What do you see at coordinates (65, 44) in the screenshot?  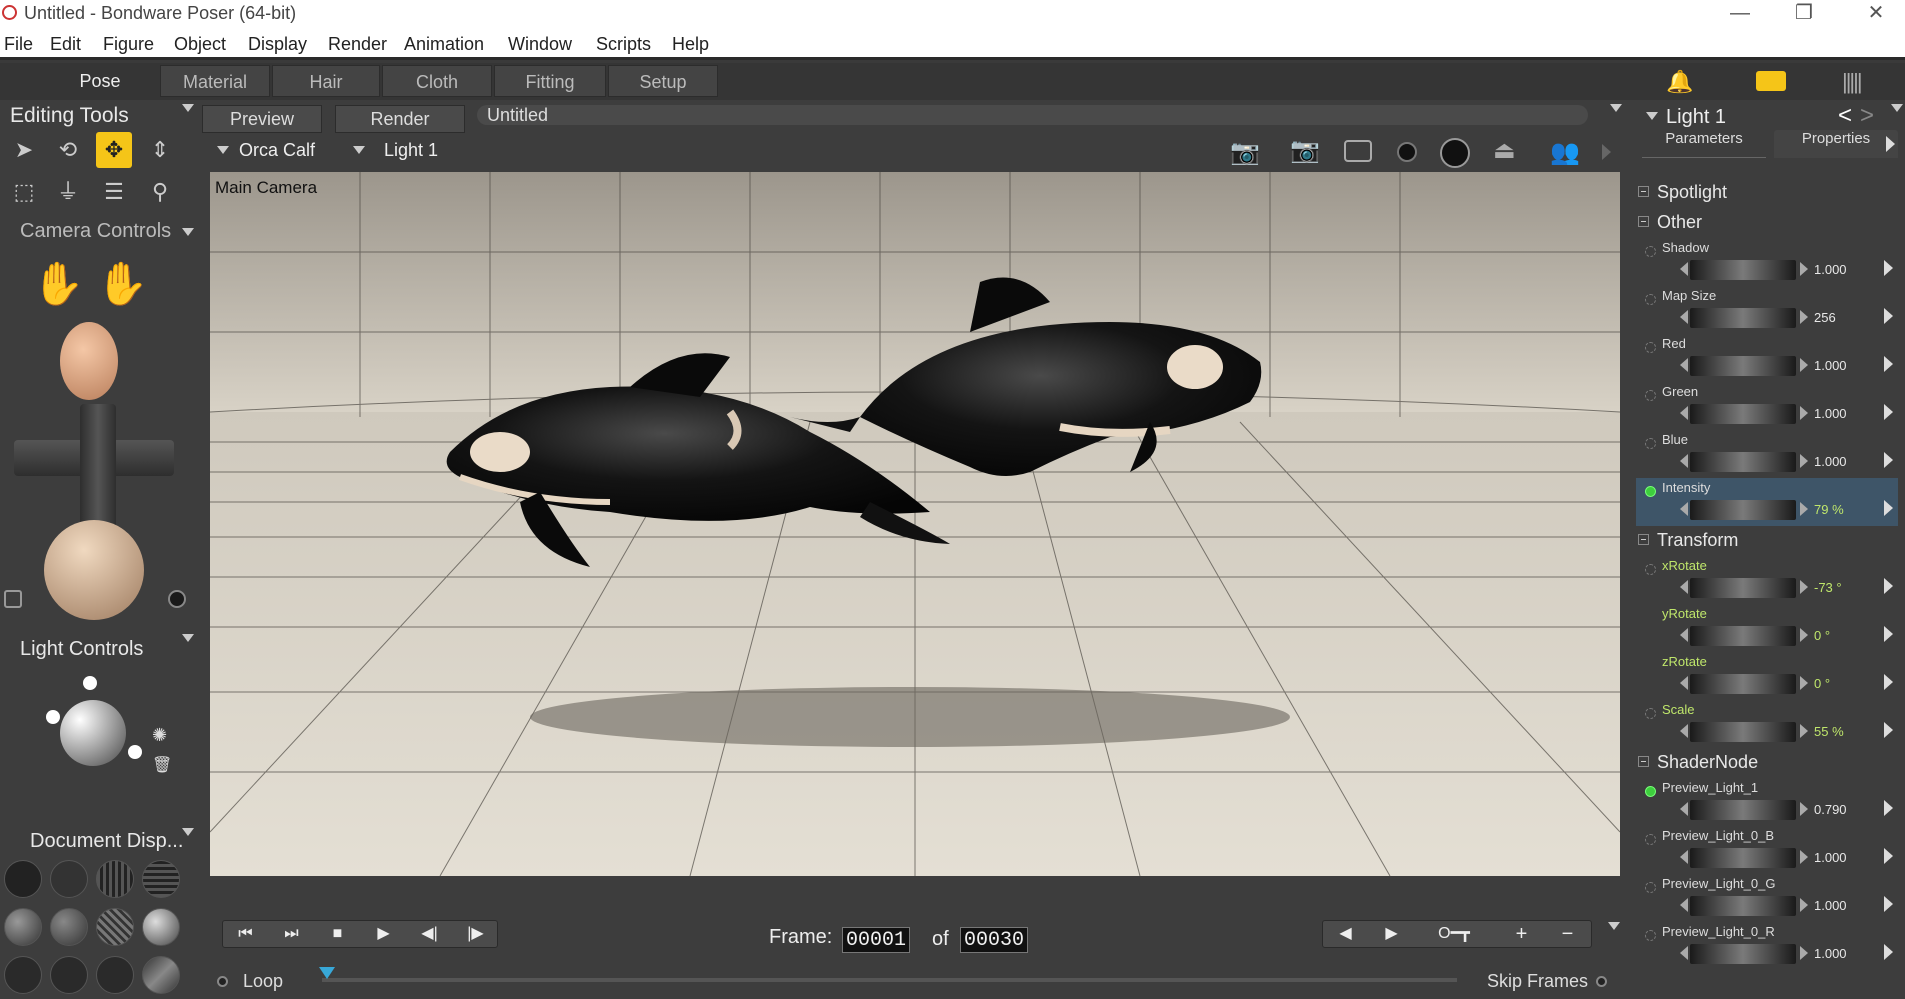 I see `menu-edit: Edit` at bounding box center [65, 44].